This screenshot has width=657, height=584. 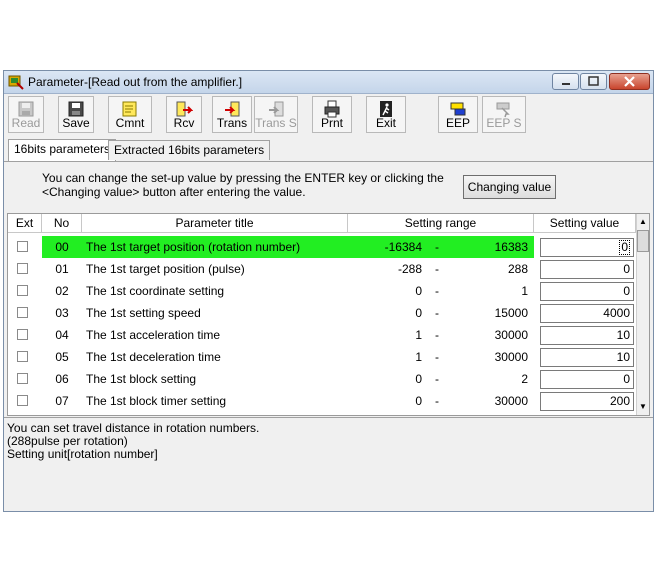 What do you see at coordinates (509, 187) in the screenshot?
I see `changing-value-button: Changing value` at bounding box center [509, 187].